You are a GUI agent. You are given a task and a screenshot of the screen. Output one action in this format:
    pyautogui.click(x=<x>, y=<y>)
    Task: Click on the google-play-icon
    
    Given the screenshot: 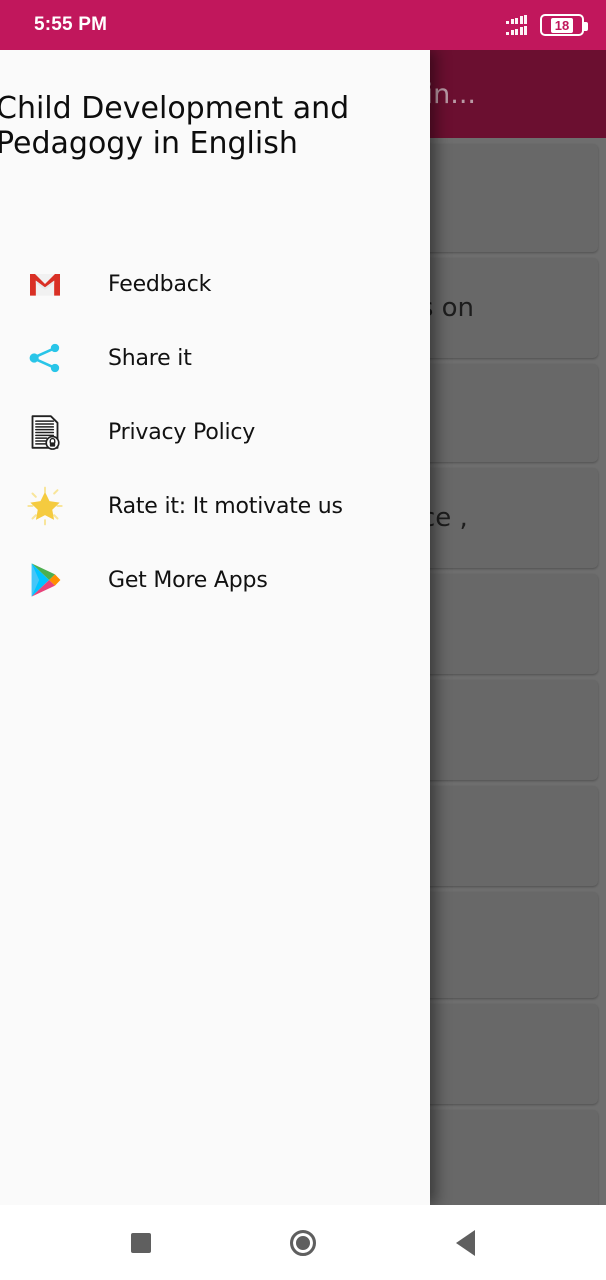 What is the action you would take?
    pyautogui.click(x=45, y=580)
    